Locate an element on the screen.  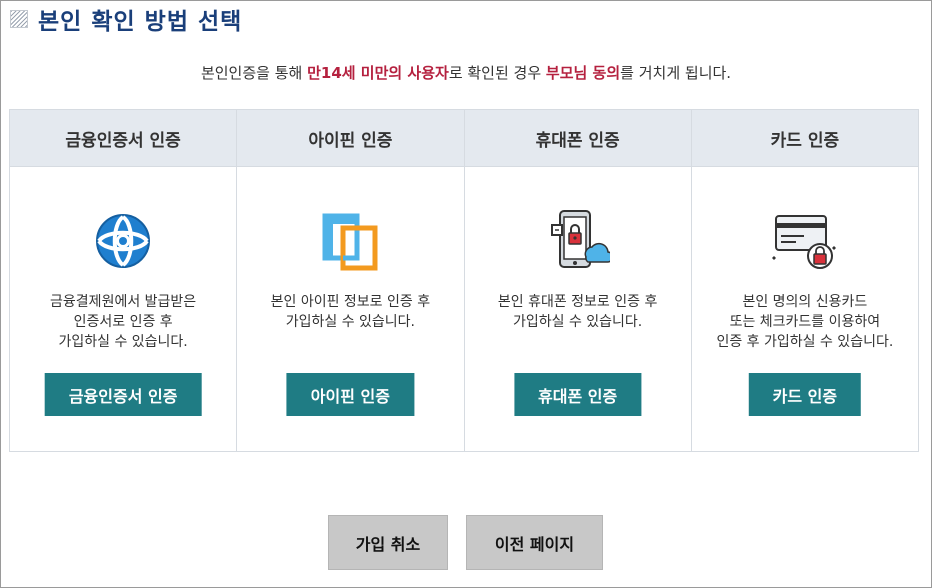
ipin-button: 아이핀 인증 is located at coordinates (350, 394).